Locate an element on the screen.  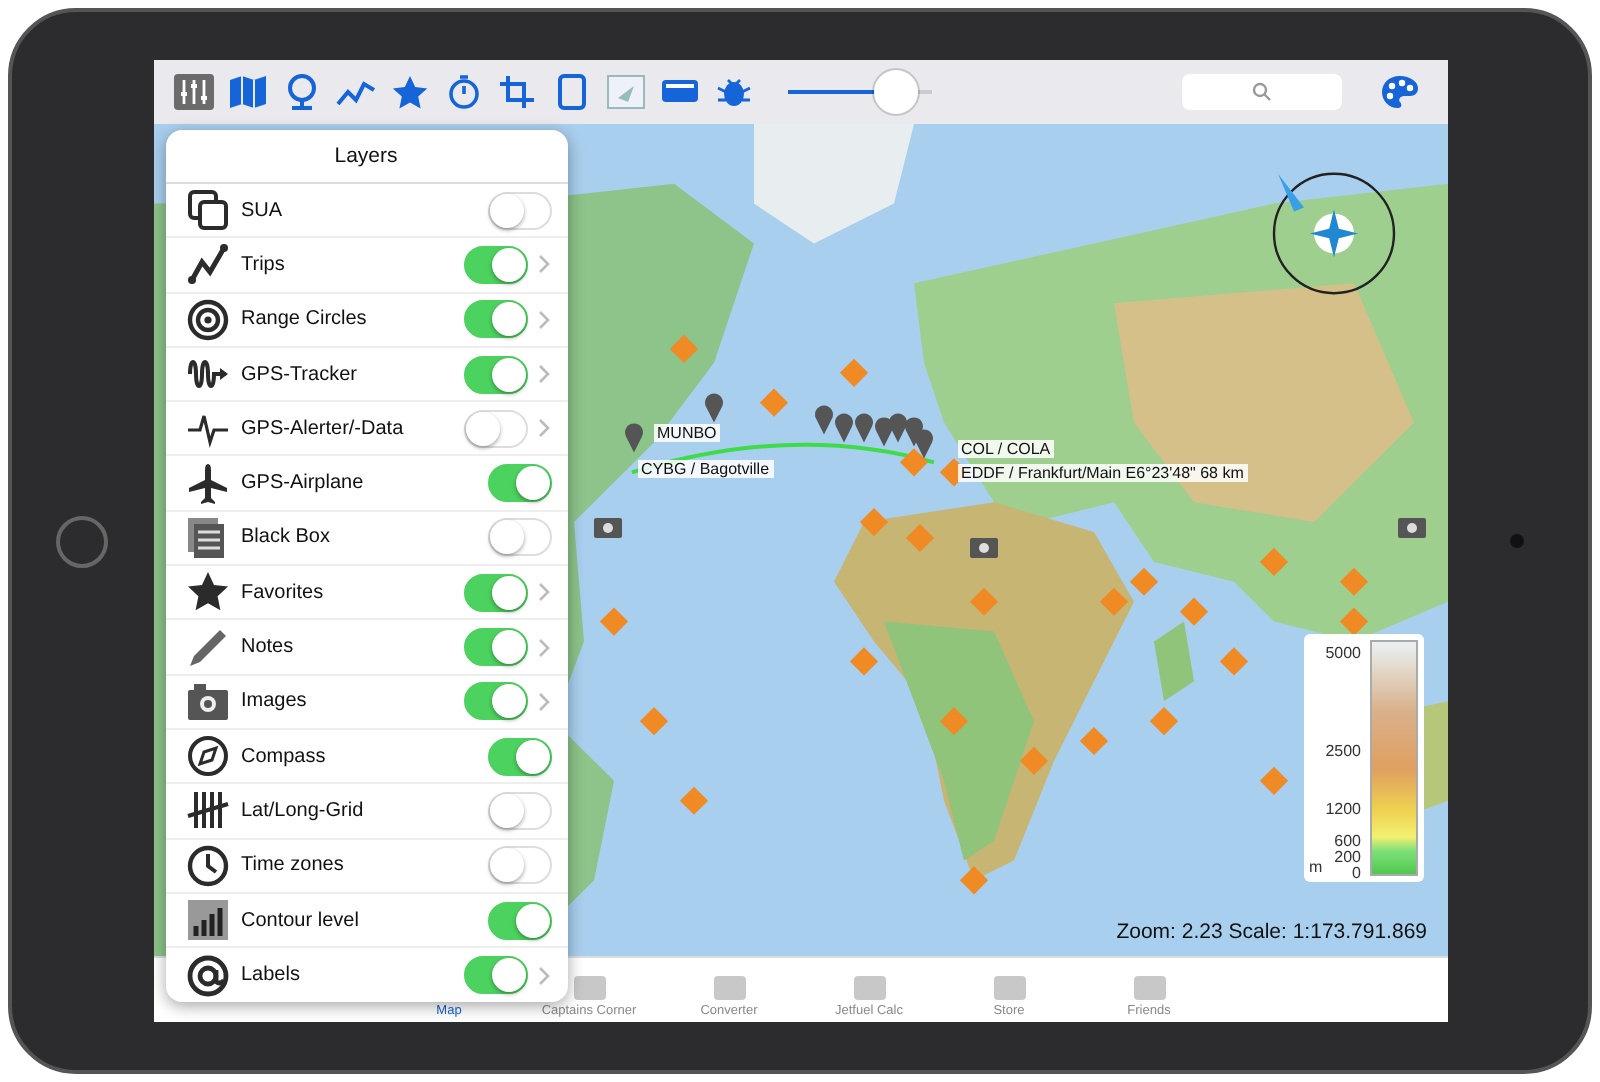
layer-label: SUA is located at coordinates (263, 210).